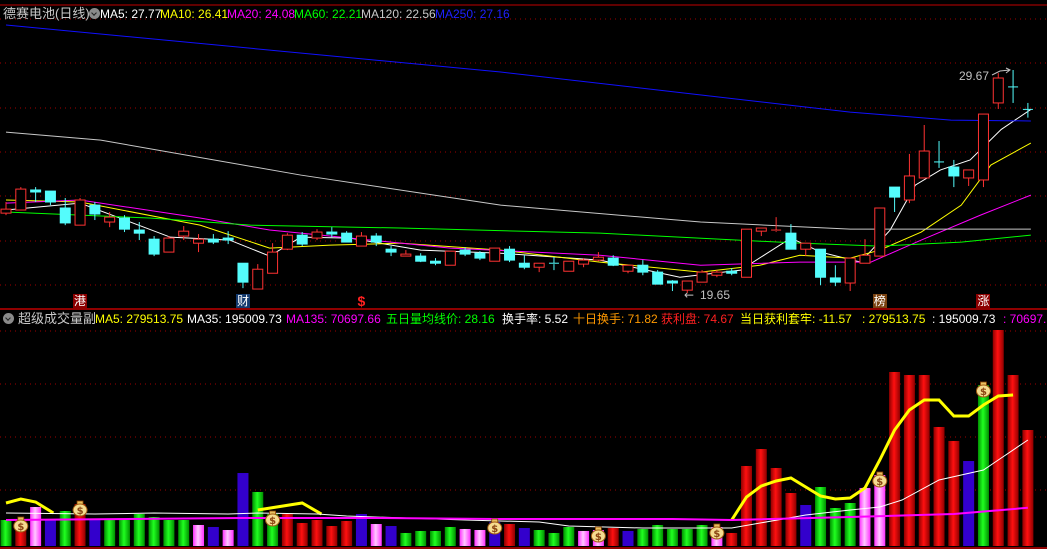  Describe the element at coordinates (1001, 71) in the screenshot. I see `high-arrow-icon` at that location.